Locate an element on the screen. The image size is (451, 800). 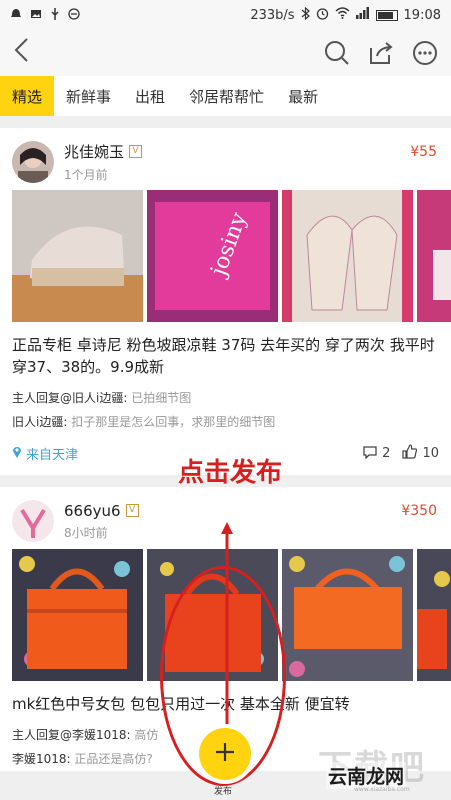
price-tag: ¥55 is located at coordinates (423, 152).